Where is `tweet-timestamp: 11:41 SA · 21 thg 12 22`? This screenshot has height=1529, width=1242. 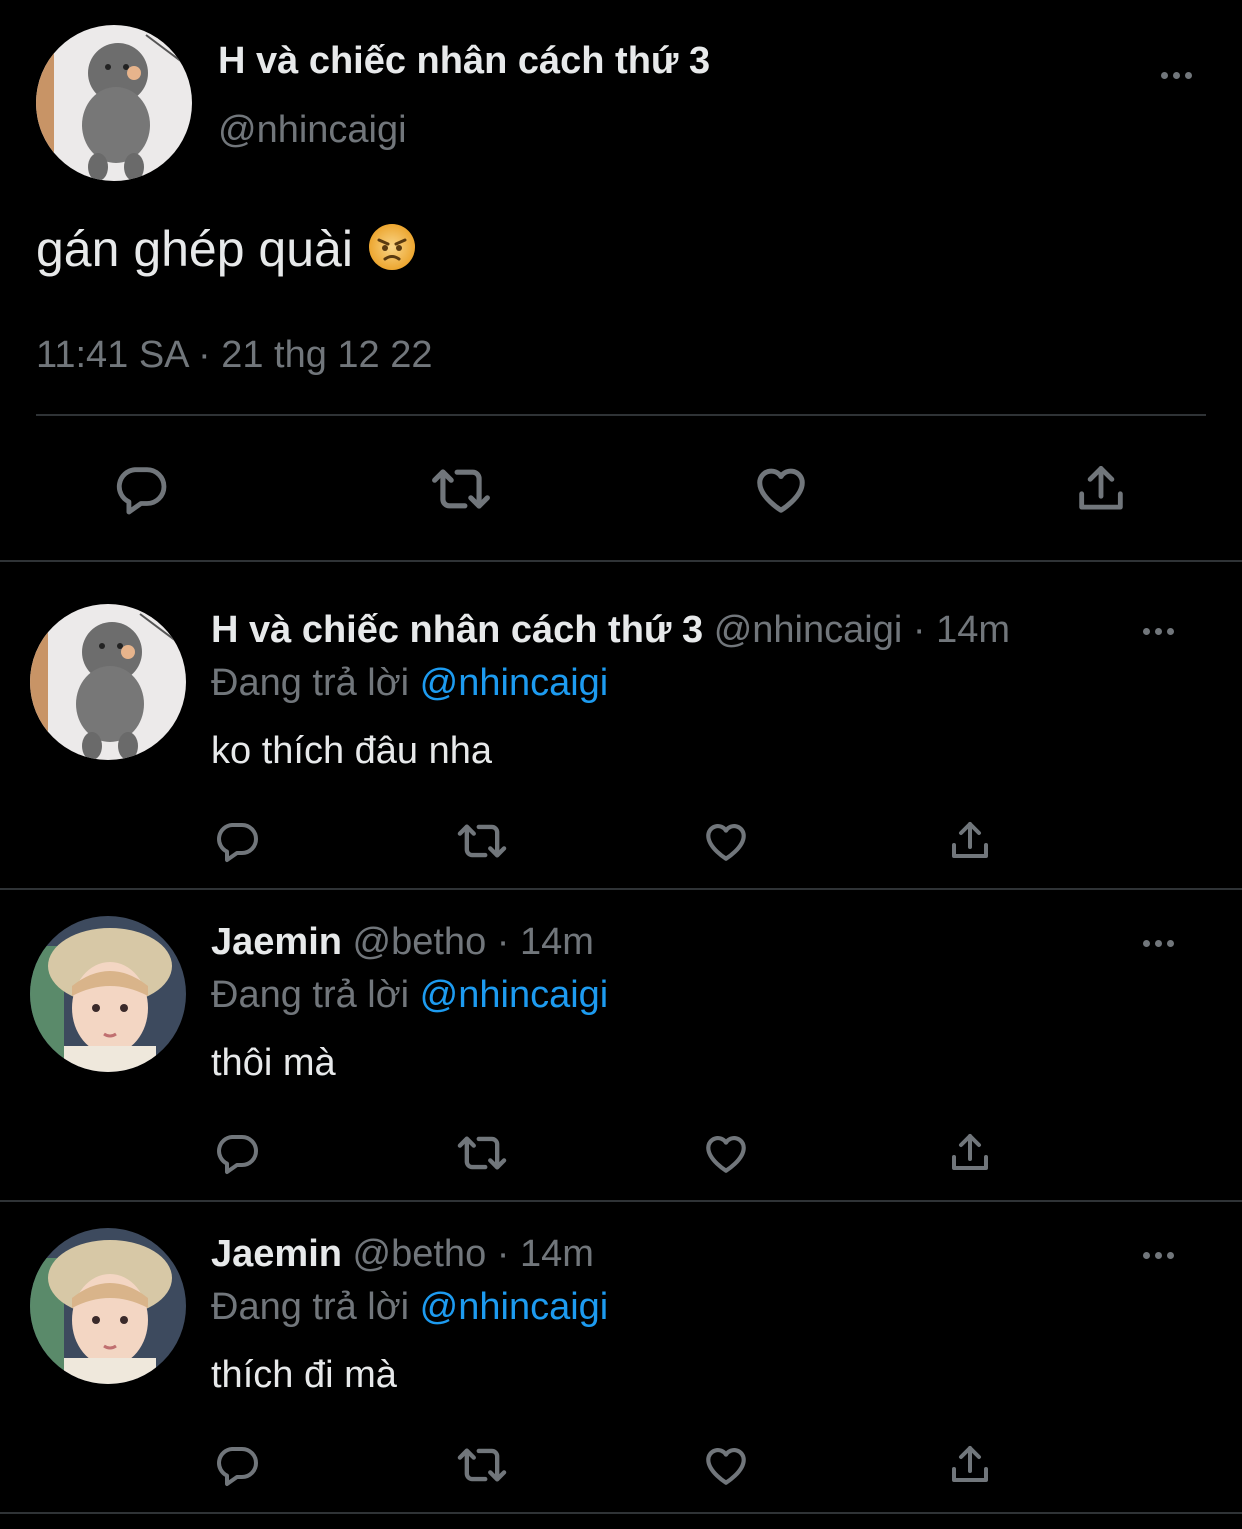
tweet-timestamp: 11:41 SA · 21 thg 12 22 is located at coordinates (234, 355).